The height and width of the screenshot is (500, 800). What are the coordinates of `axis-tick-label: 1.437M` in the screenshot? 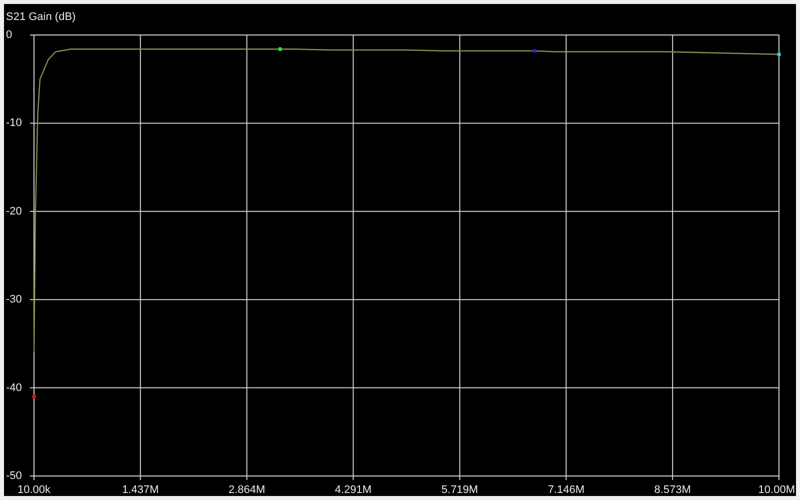 It's located at (140, 490).